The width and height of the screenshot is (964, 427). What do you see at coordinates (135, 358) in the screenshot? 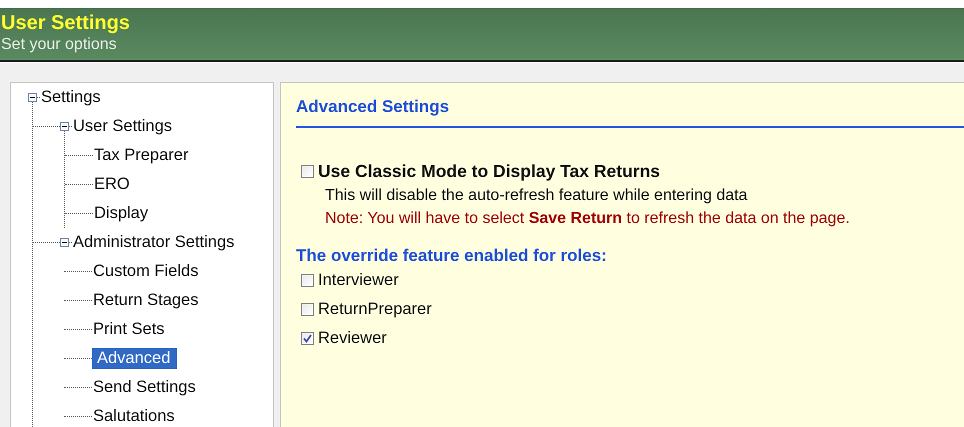
I see `tree-item: Advanced` at bounding box center [135, 358].